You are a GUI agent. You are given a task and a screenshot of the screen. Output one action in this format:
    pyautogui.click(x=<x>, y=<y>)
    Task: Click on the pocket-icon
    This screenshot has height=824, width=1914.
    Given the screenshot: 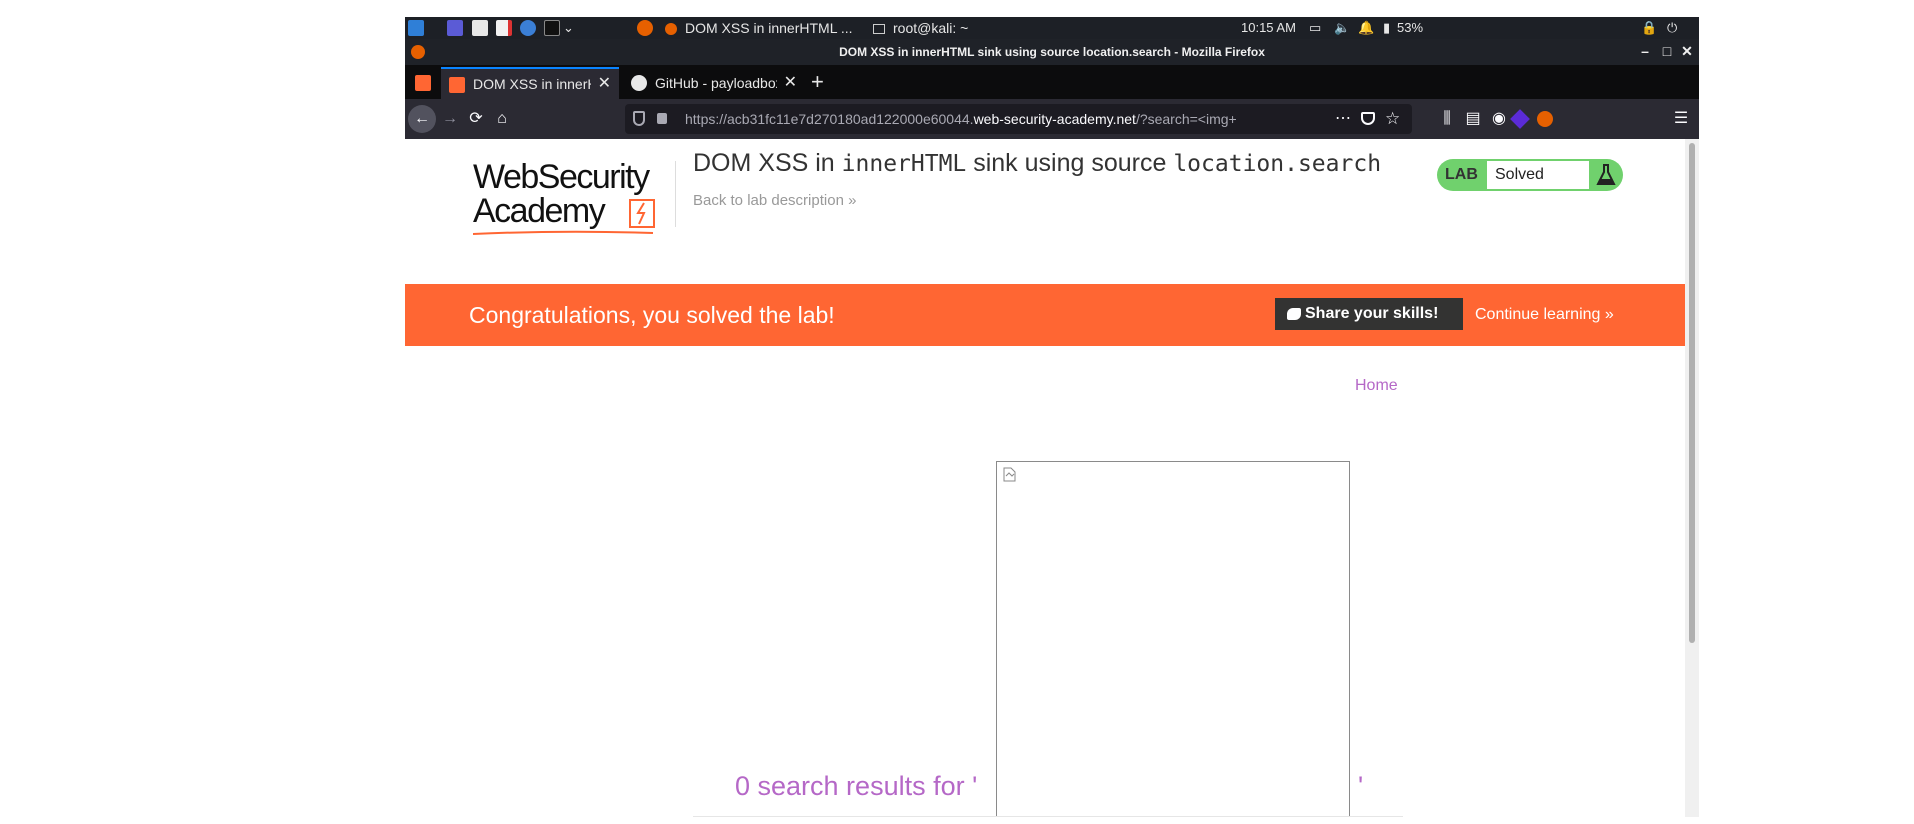 What is the action you would take?
    pyautogui.click(x=1368, y=118)
    